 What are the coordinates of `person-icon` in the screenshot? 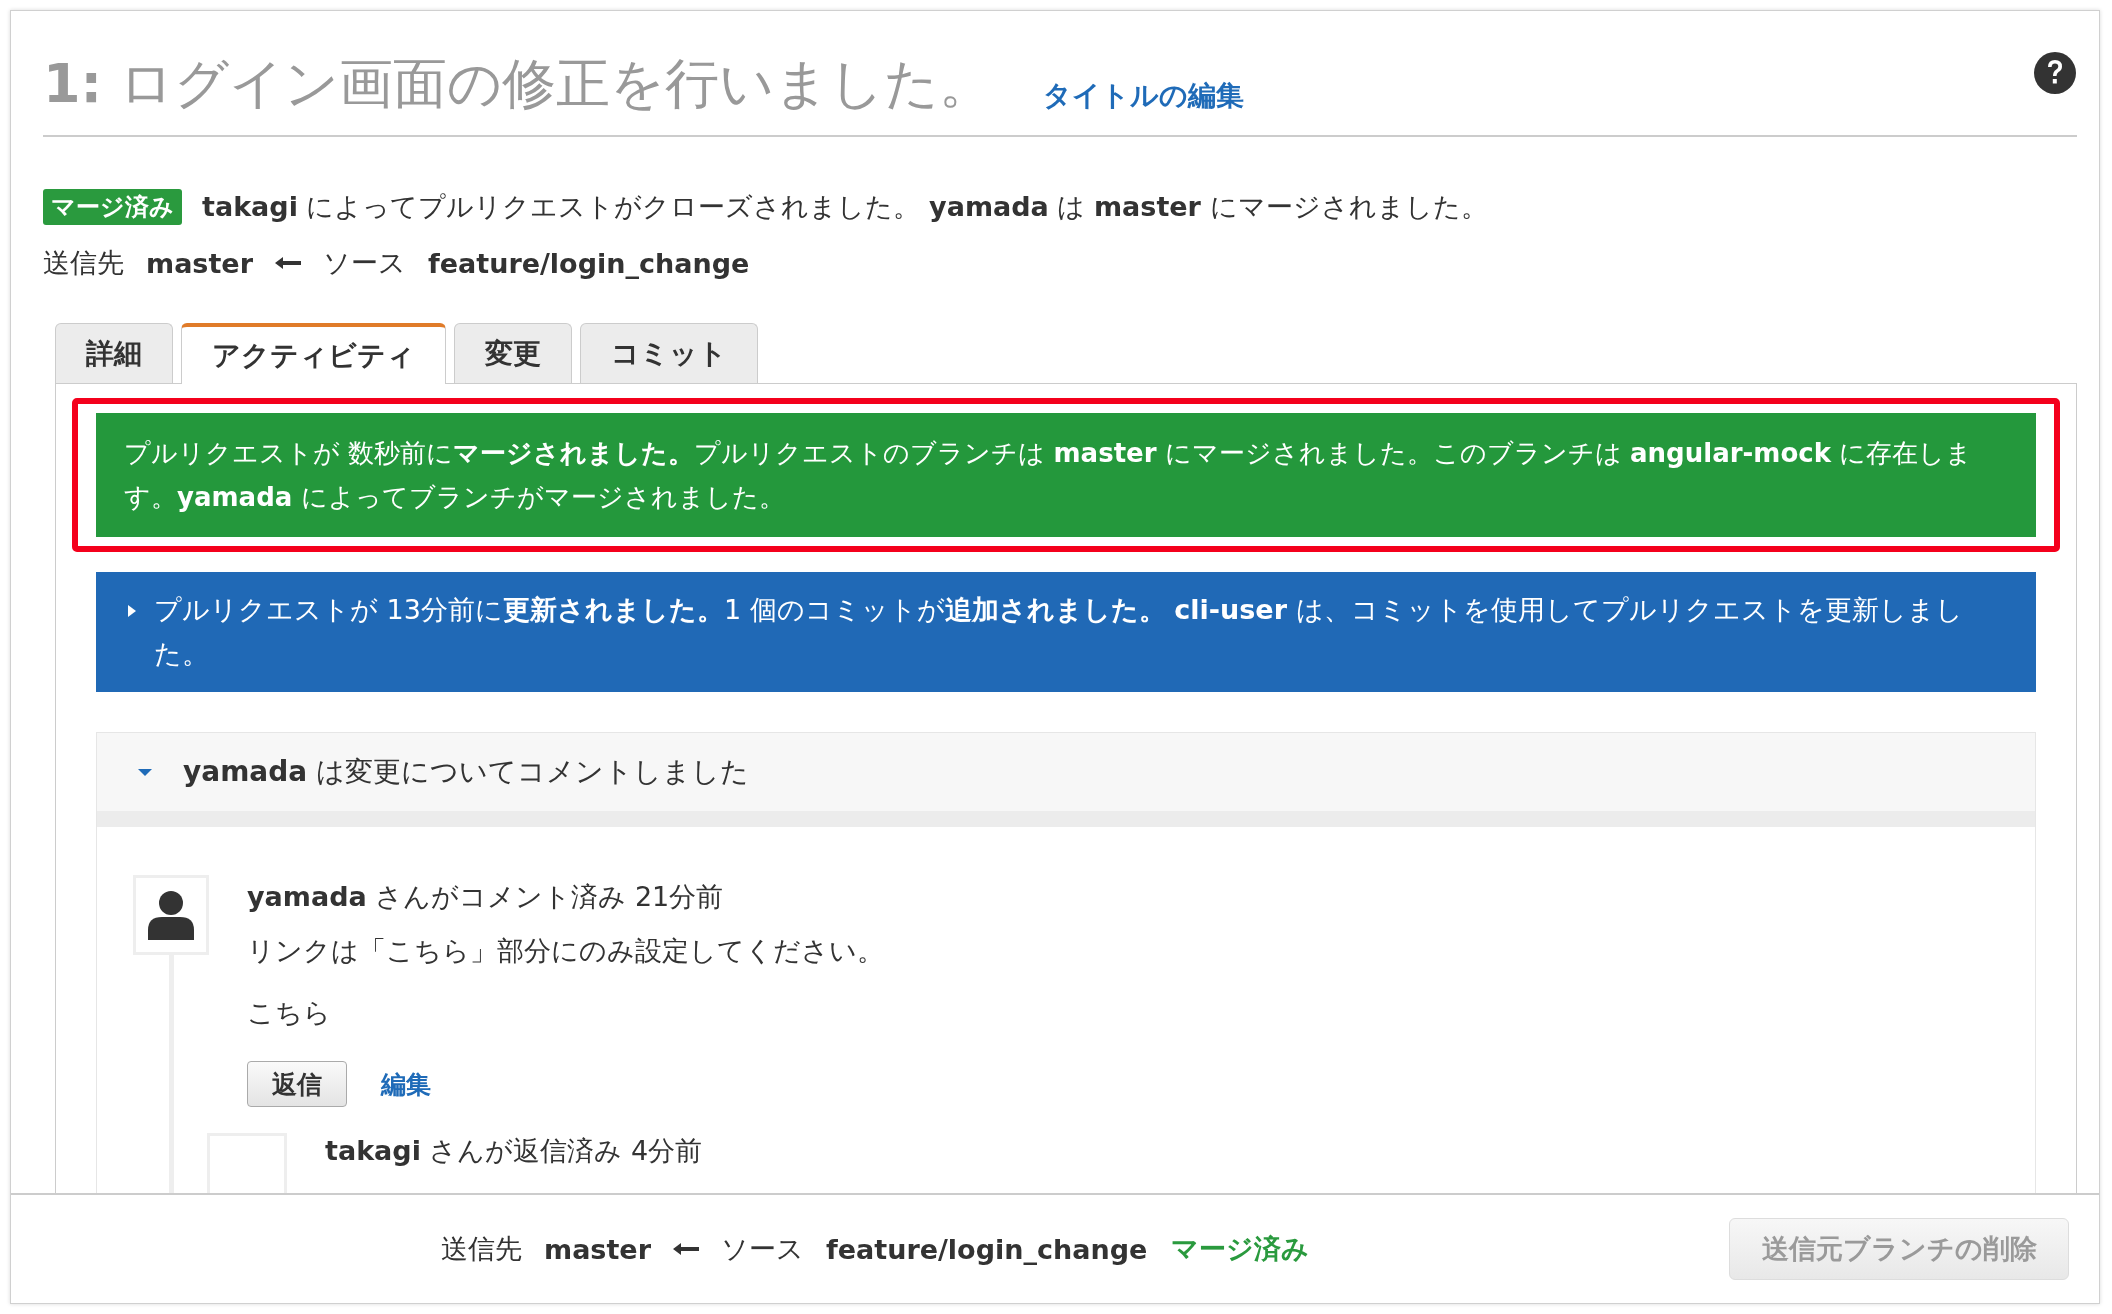 It's located at (171, 915).